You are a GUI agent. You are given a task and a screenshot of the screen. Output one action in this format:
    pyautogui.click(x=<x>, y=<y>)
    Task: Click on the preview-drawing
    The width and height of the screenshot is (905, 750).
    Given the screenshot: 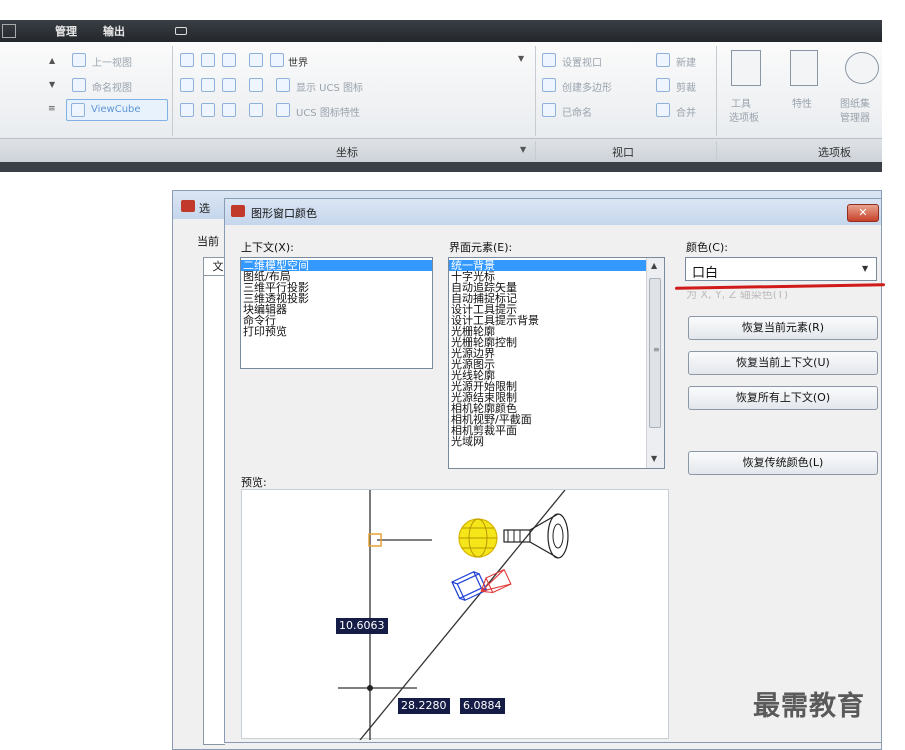 What is the action you would take?
    pyautogui.click(x=453, y=615)
    